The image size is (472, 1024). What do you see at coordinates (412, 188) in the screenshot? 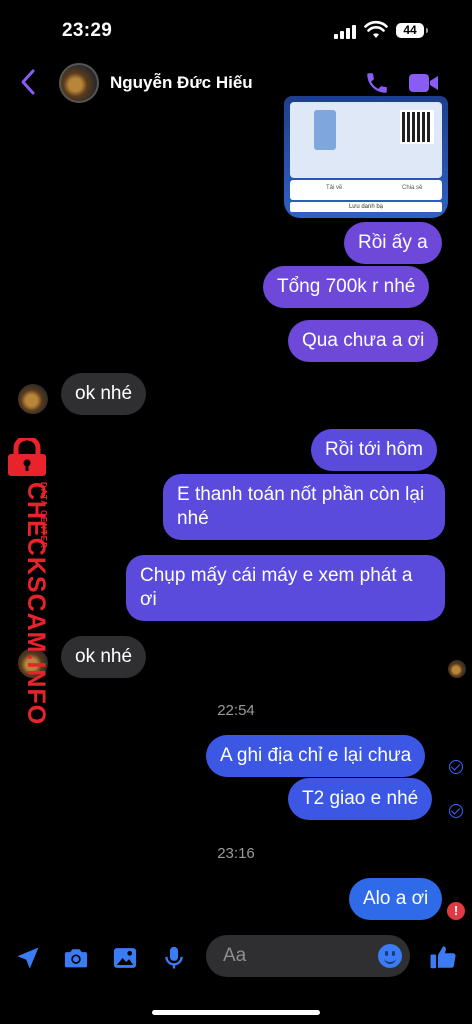
I see `image-label-right: Chia sẻ` at bounding box center [412, 188].